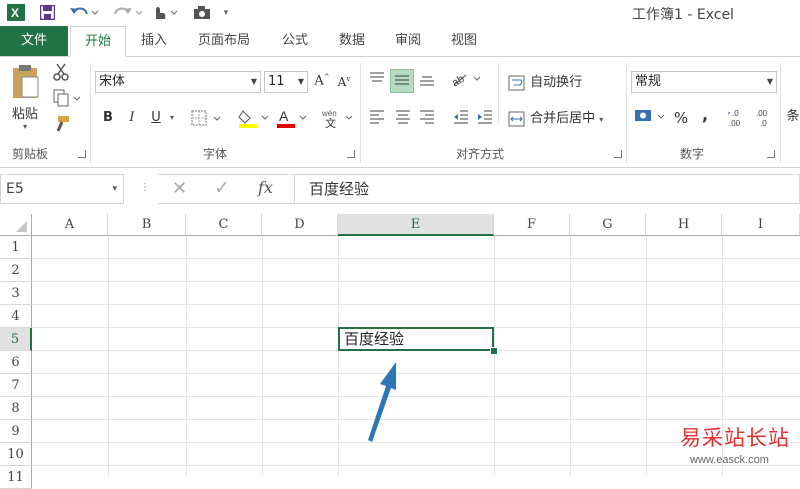  Describe the element at coordinates (408, 41) in the screenshot. I see `tab-review: 审阅` at that location.